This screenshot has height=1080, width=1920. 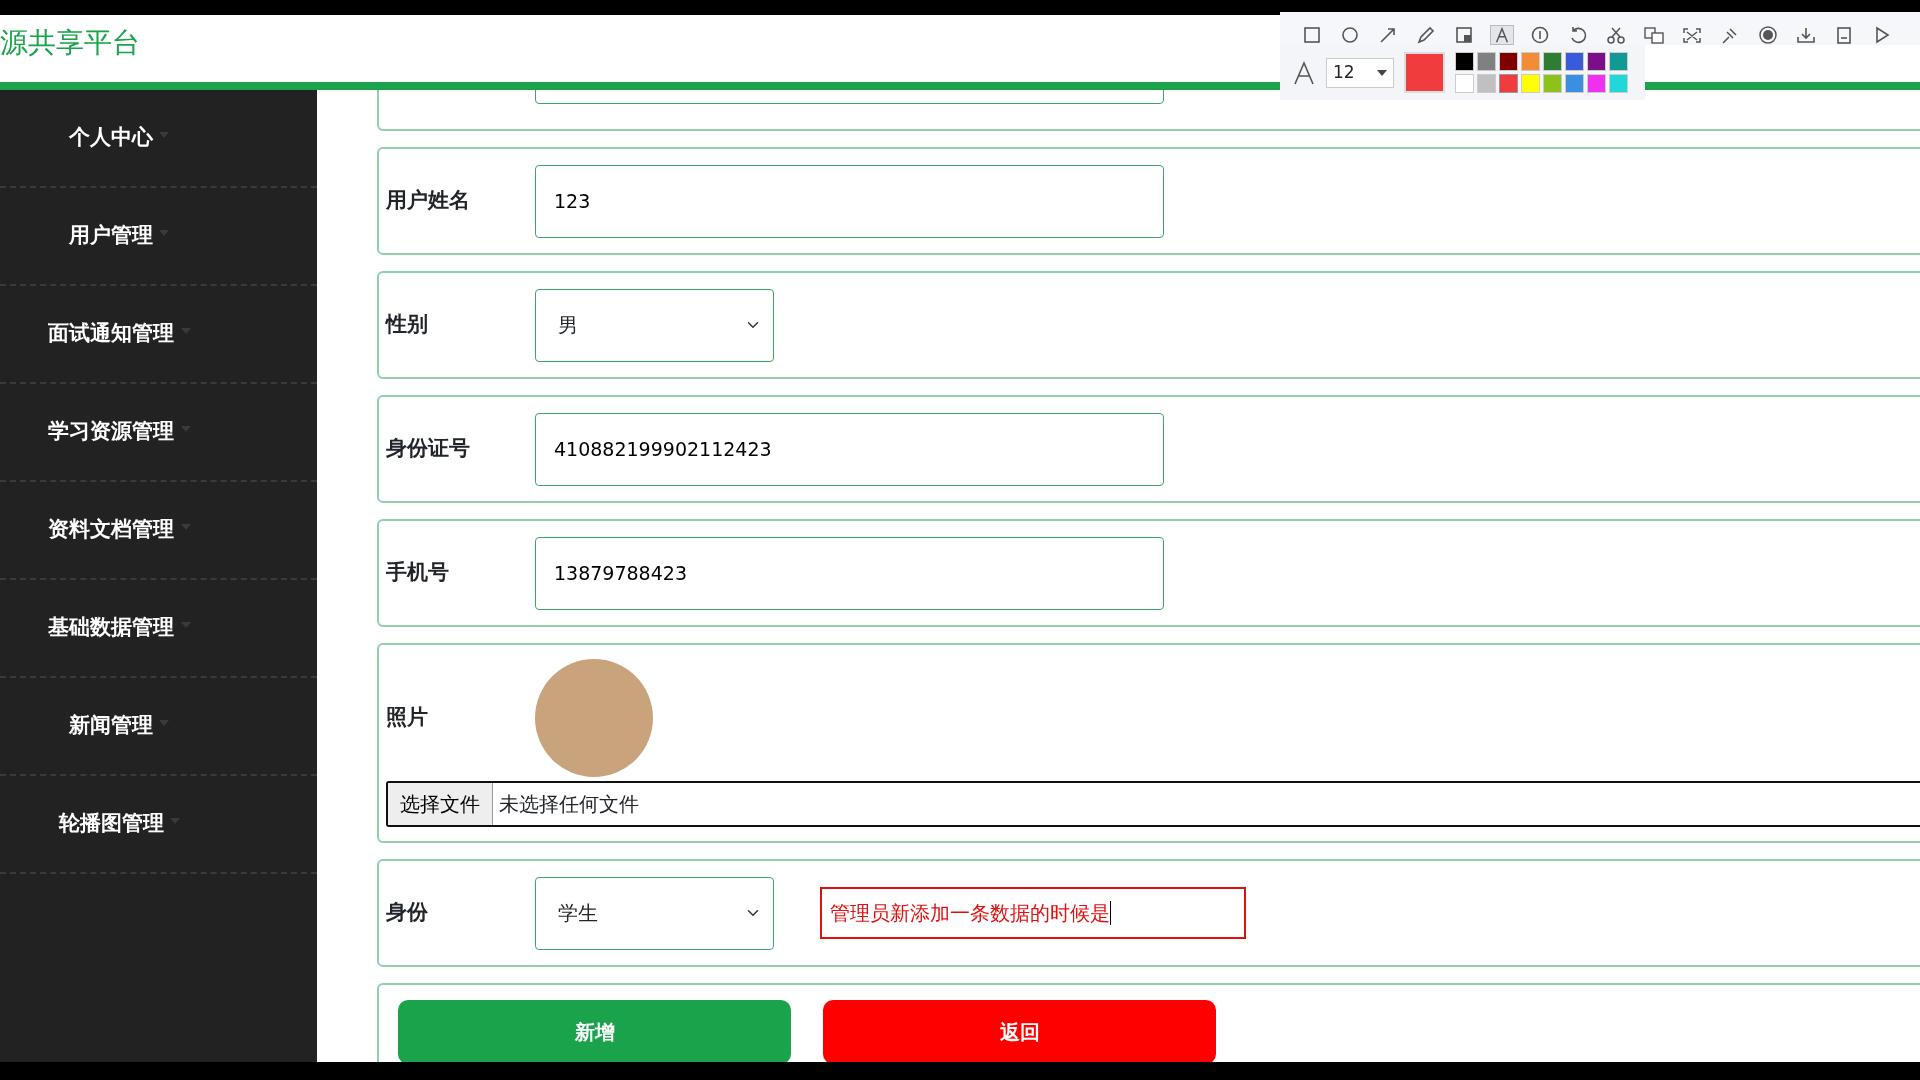 I want to click on annotation-text-box: 管理员新添加一条数据的时候是, so click(x=1033, y=913).